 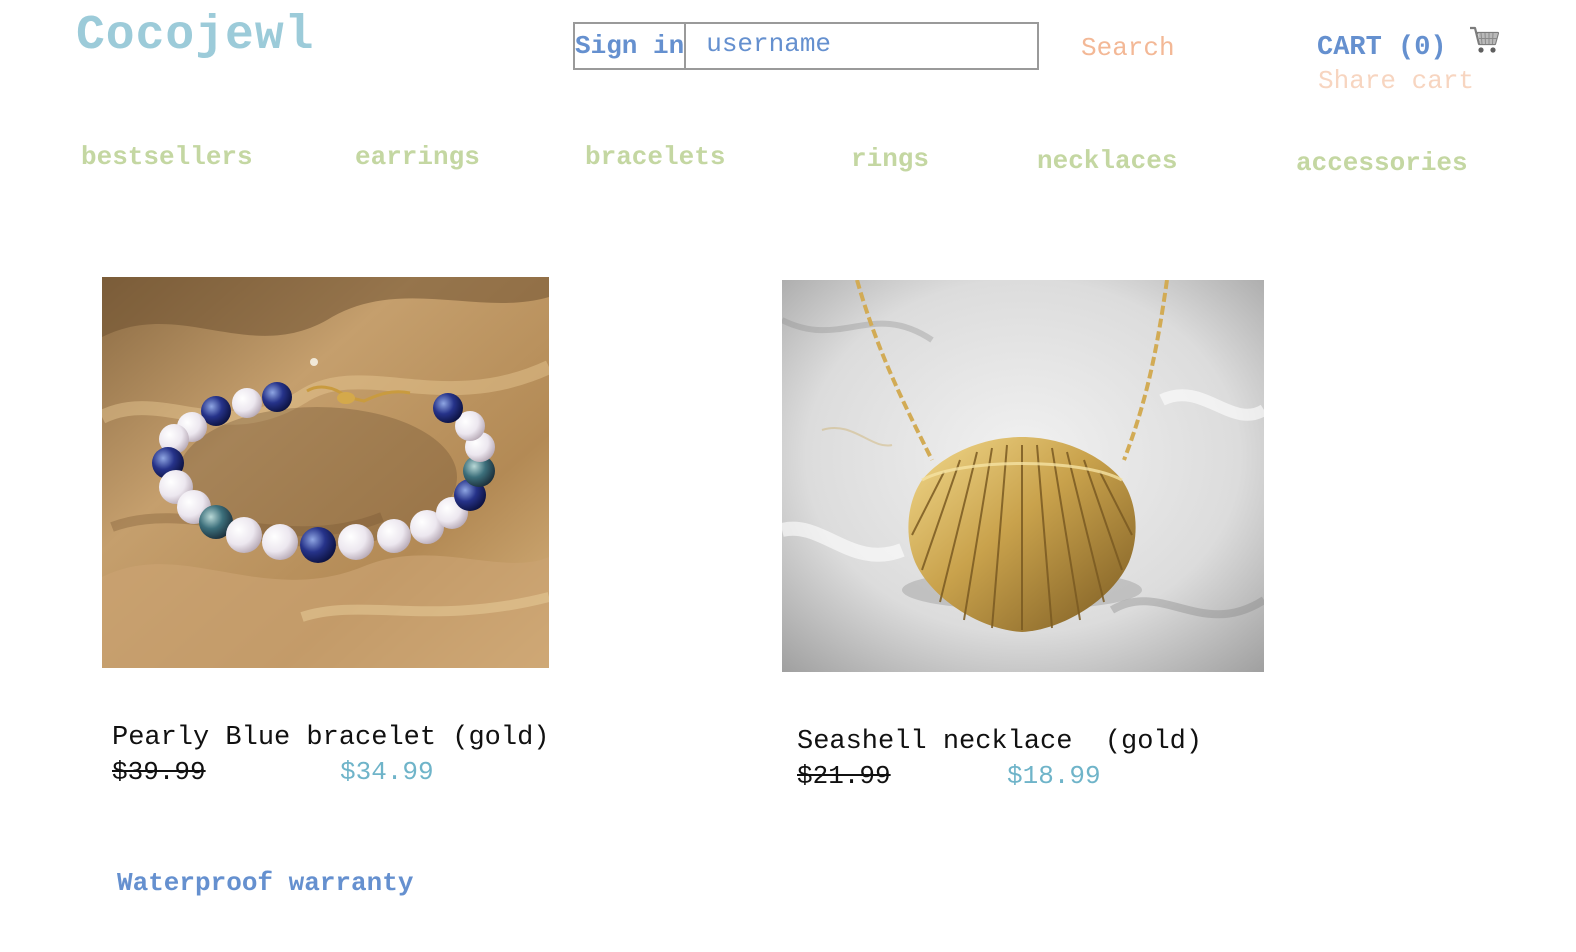 I want to click on search-link: Search, so click(x=1128, y=48).